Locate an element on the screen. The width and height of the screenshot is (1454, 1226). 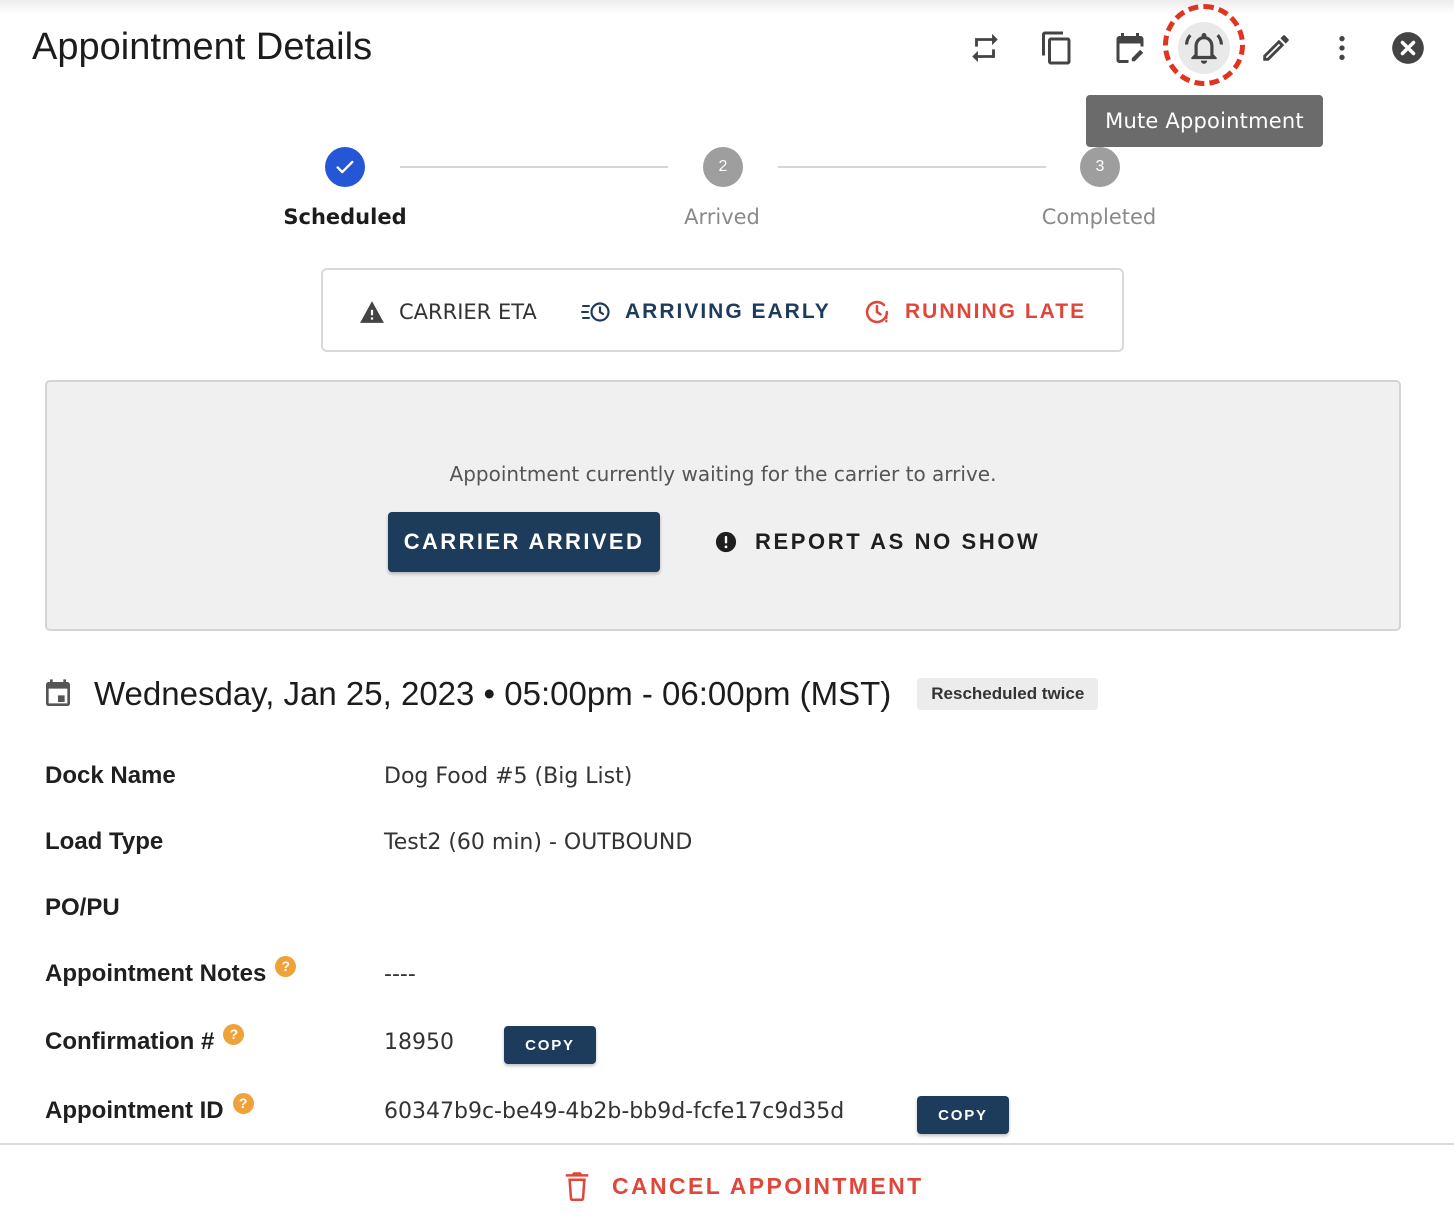
alert-circle-icon is located at coordinates (726, 542).